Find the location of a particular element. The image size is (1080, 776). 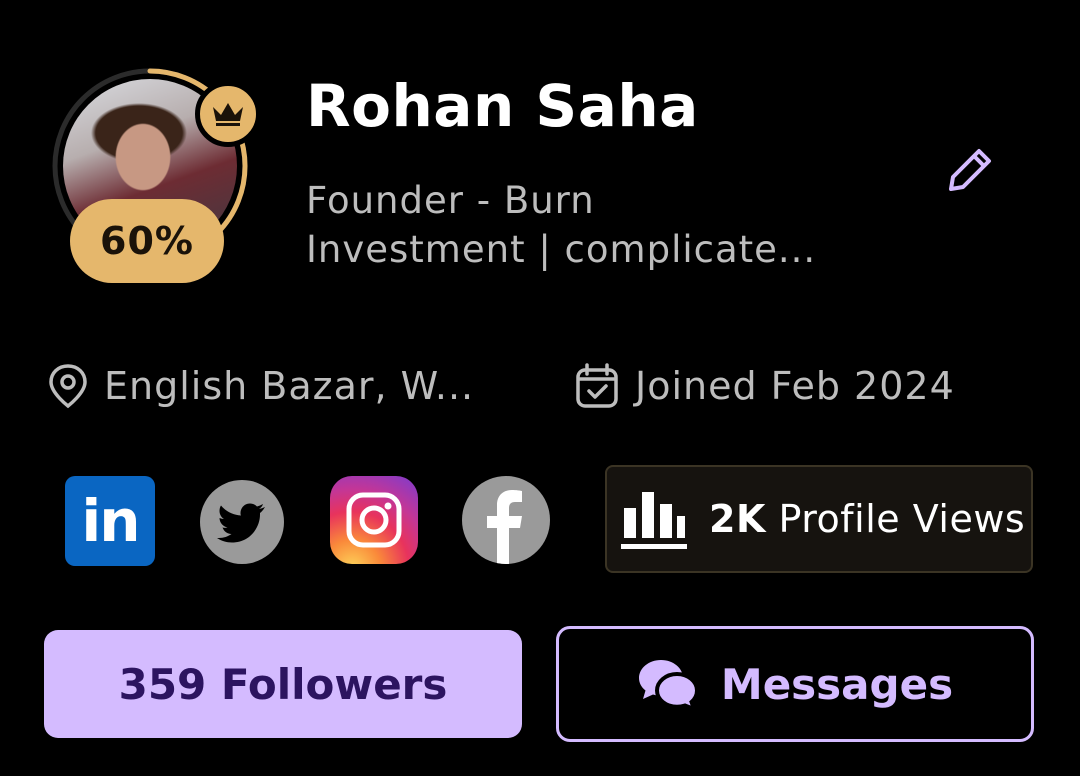

linkedin-logo-text: in is located at coordinates (110, 521).